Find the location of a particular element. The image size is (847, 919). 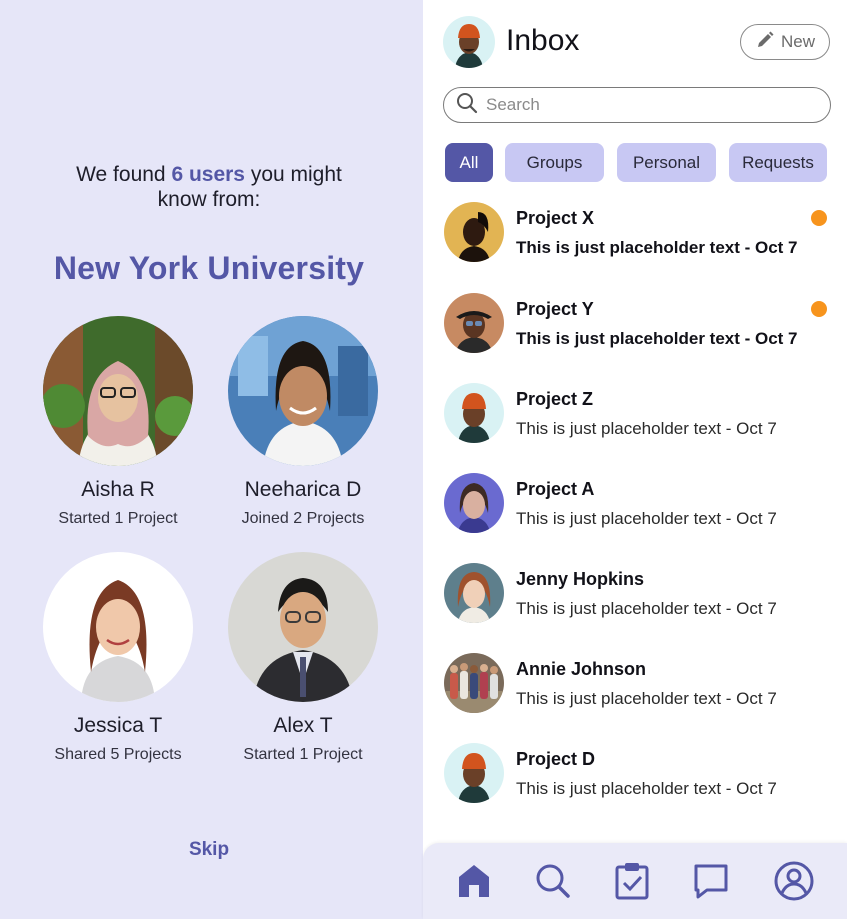

found-line2: know from: is located at coordinates (209, 199).